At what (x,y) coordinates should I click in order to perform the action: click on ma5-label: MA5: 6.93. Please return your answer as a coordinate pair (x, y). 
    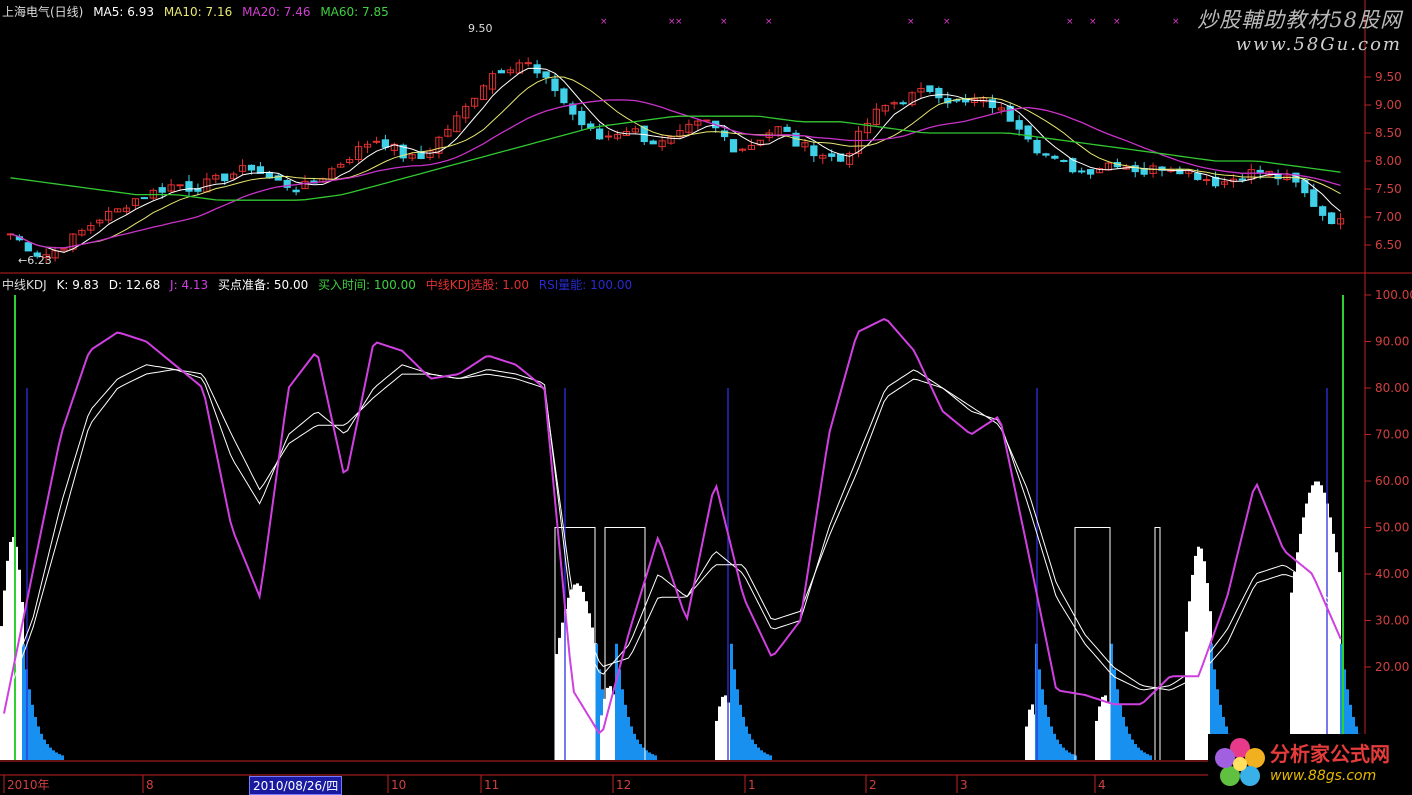
    Looking at the image, I should click on (123, 12).